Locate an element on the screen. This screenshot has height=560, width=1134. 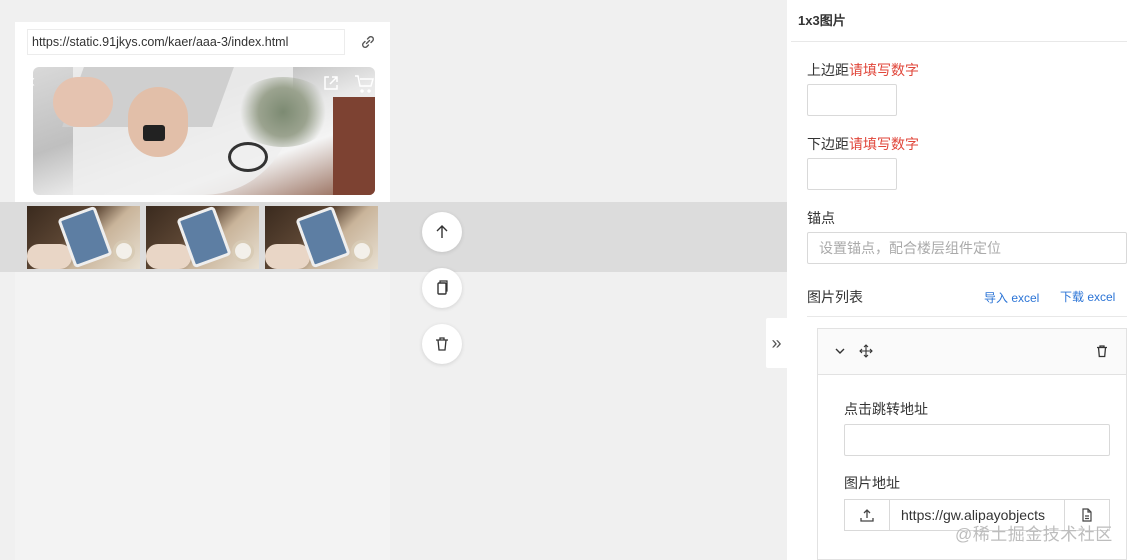
link-icon is located at coordinates (368, 42).